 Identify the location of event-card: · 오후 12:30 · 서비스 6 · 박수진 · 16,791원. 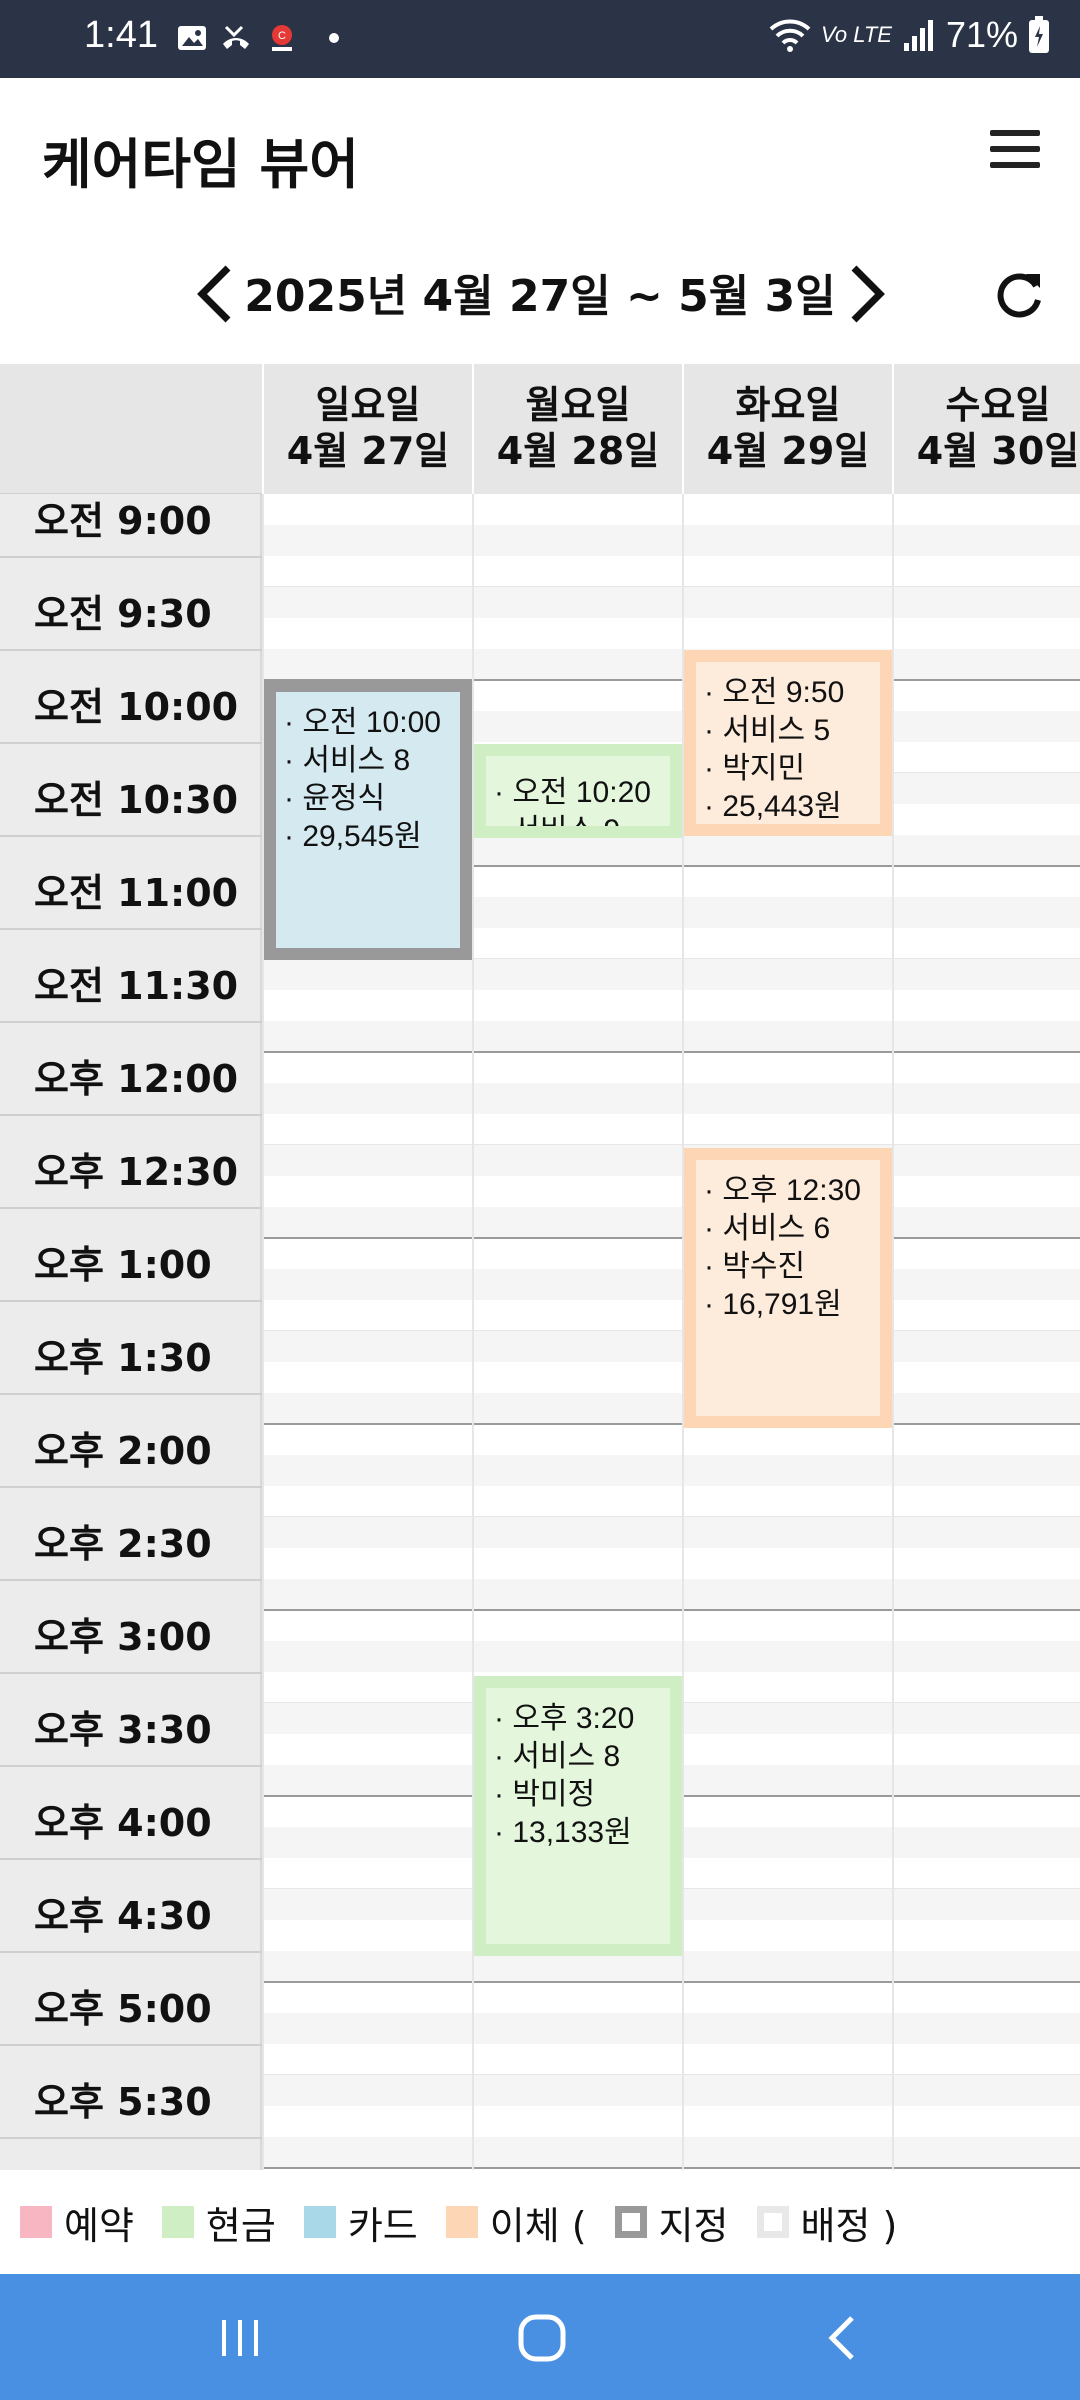
(788, 1288).